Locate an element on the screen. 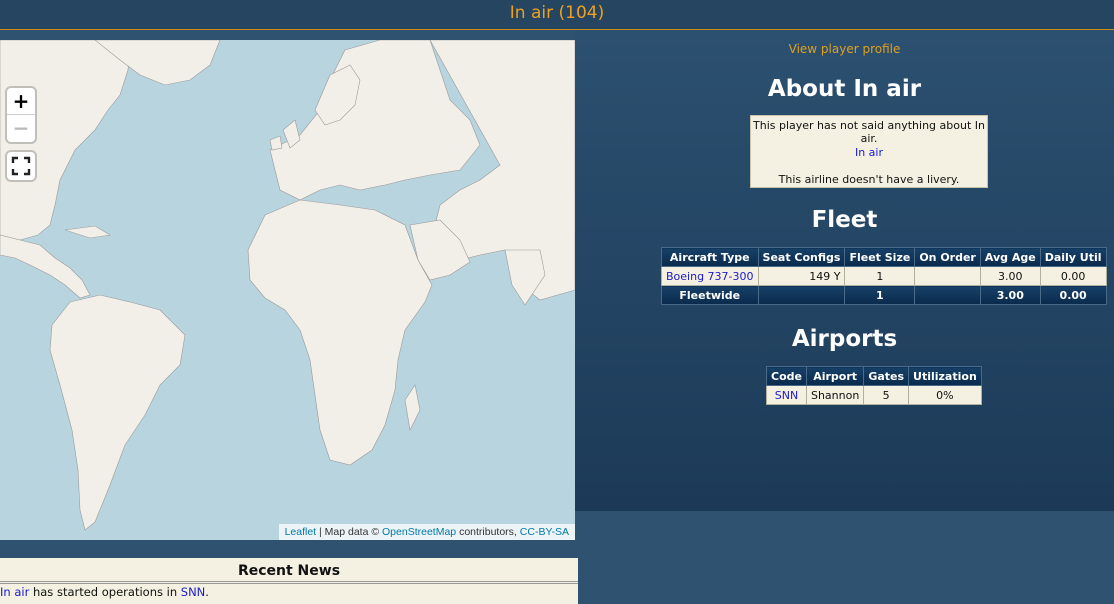 The width and height of the screenshot is (1114, 604). fleetwide-on-order is located at coordinates (947, 295).